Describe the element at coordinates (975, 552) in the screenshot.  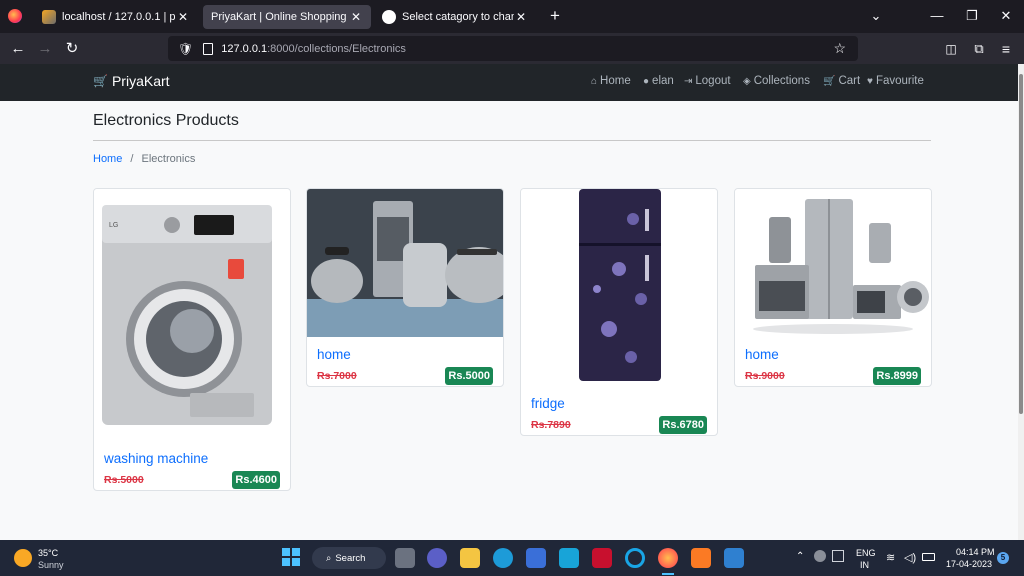
I see `clock-time: 04:14 PM` at that location.